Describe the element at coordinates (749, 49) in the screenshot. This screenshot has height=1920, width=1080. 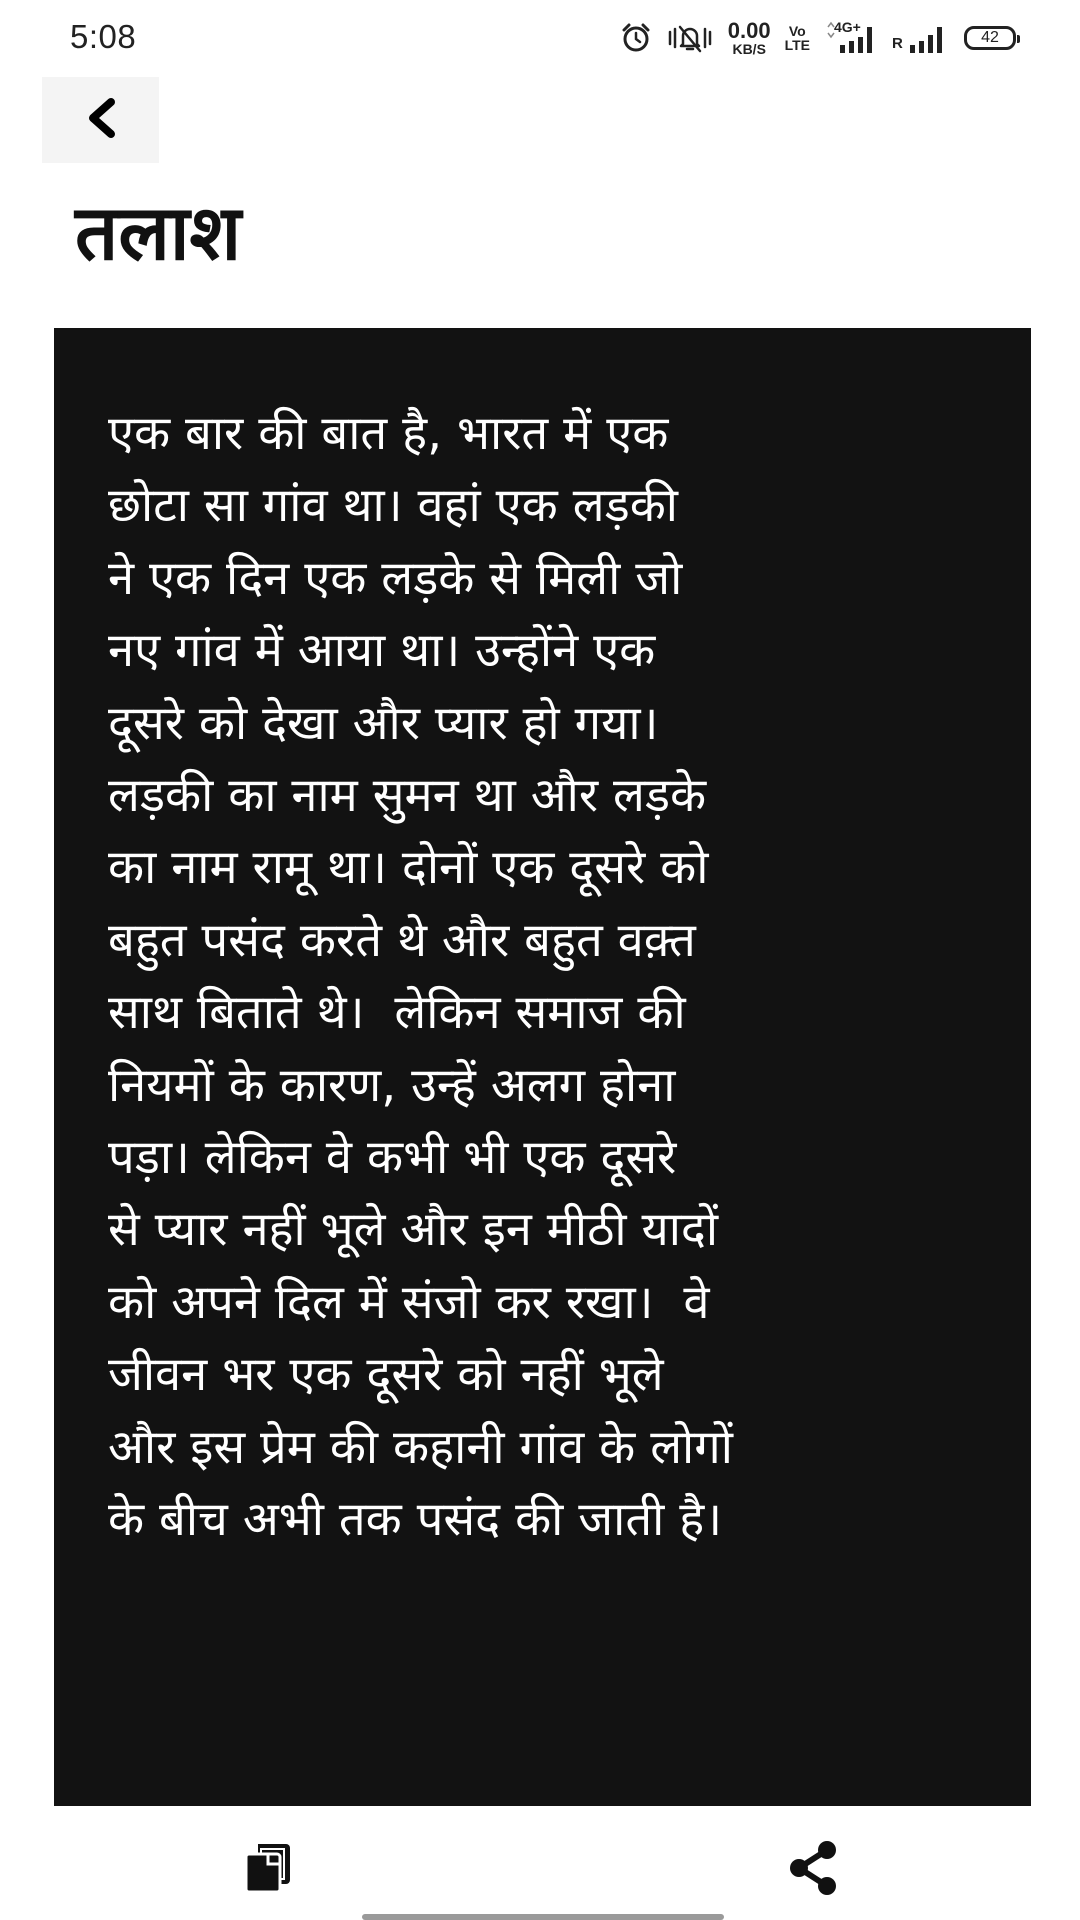
I see `network-speed-unit: KB/S` at that location.